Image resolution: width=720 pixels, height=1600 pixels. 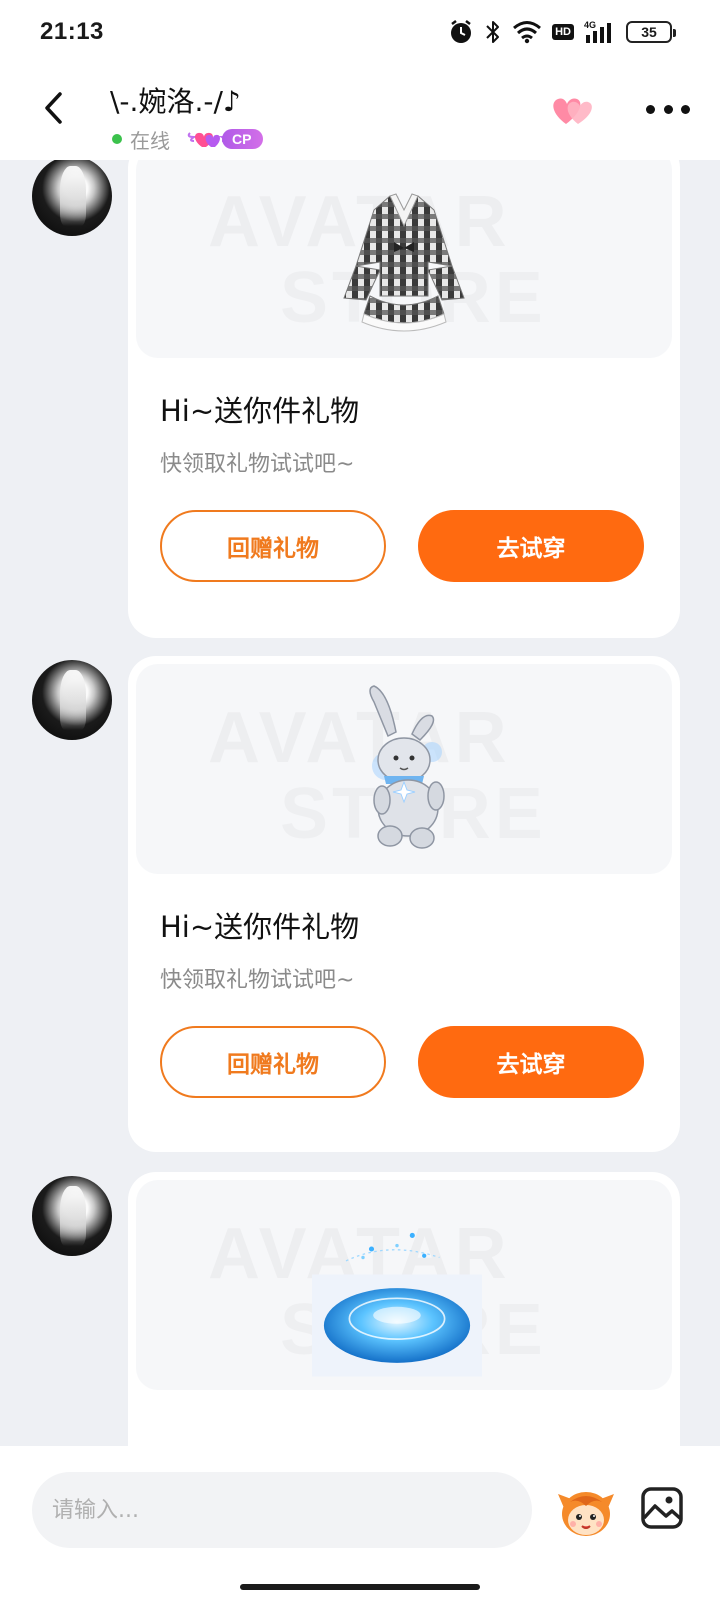 What do you see at coordinates (360, 112) in the screenshot?
I see `chat-header: \-.婉洛.-/♪ 在线 CP` at bounding box center [360, 112].